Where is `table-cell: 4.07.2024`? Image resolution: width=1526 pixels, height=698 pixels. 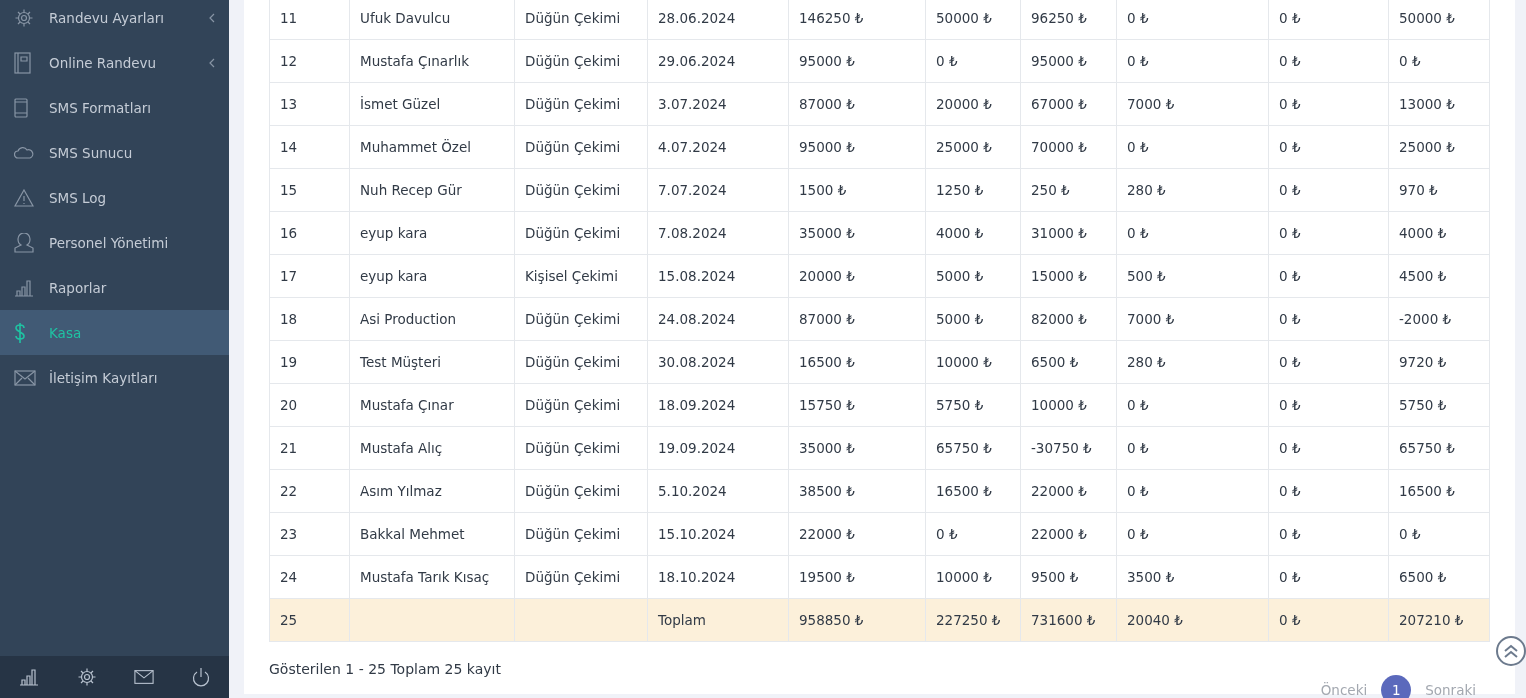
table-cell: 4.07.2024 is located at coordinates (718, 147).